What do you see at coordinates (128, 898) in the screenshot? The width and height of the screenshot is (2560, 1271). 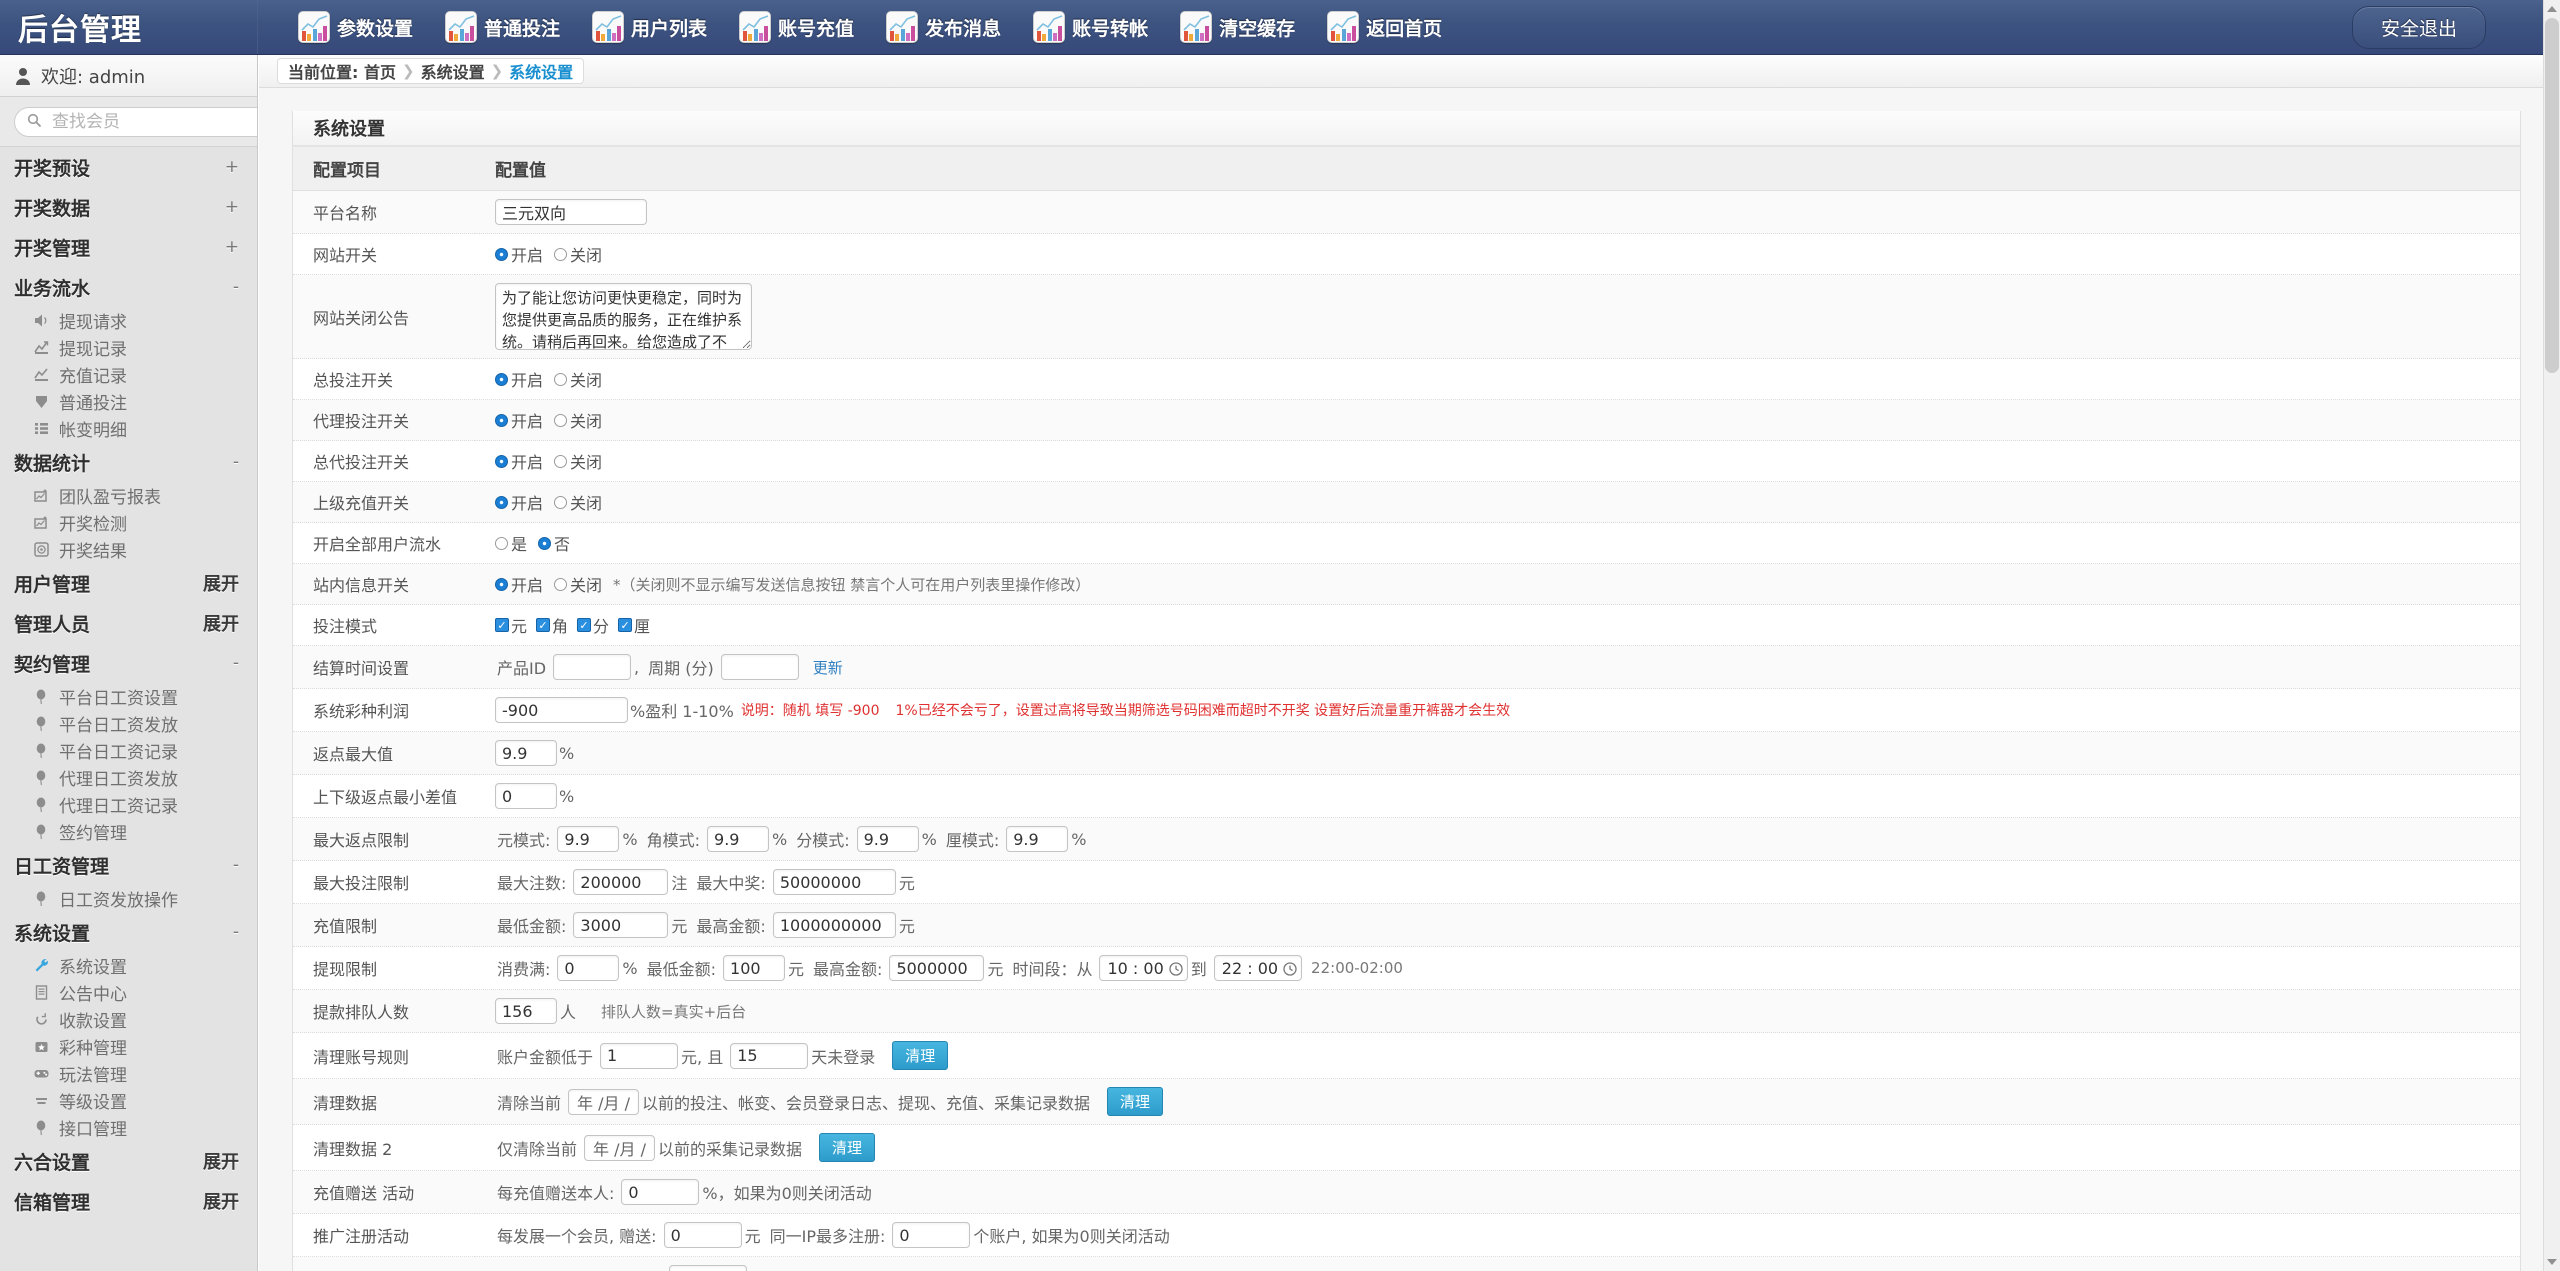 I see `sidebar-item-9-1: 日工资发放操作` at bounding box center [128, 898].